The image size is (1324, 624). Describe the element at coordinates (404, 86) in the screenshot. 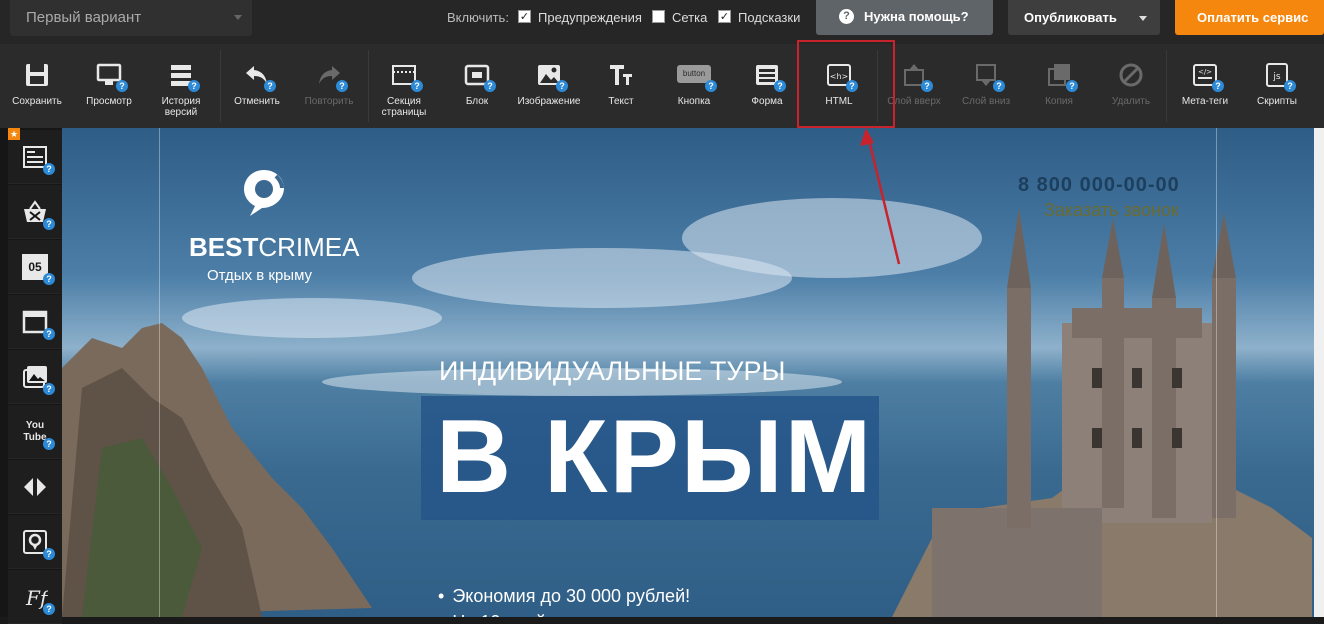

I see `toolbar-section-button: ? Секция страницы` at that location.